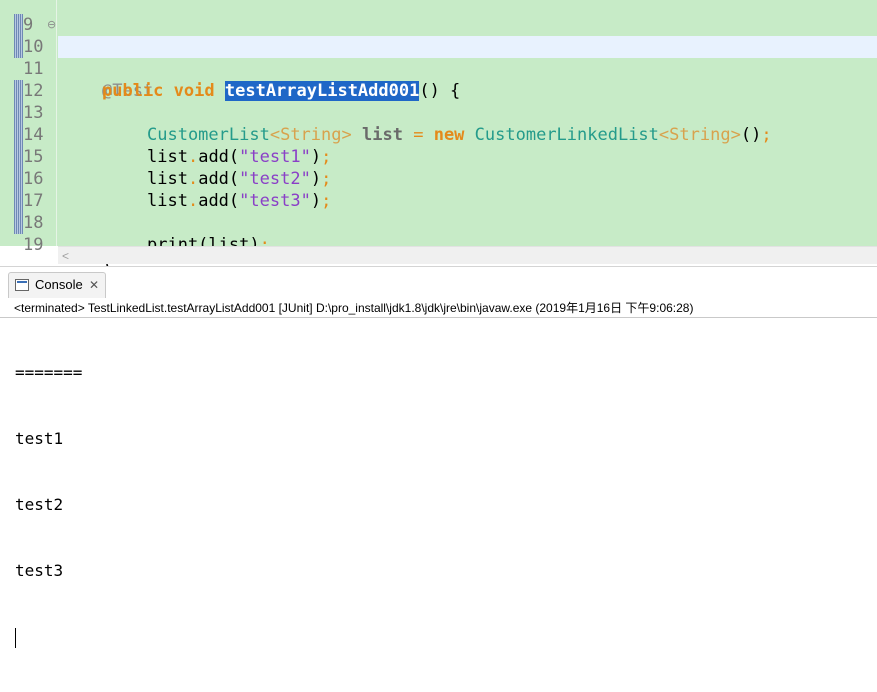 This screenshot has width=877, height=692. Describe the element at coordinates (438, 283) in the screenshot. I see `console-tab-bar: Console ✕` at that location.